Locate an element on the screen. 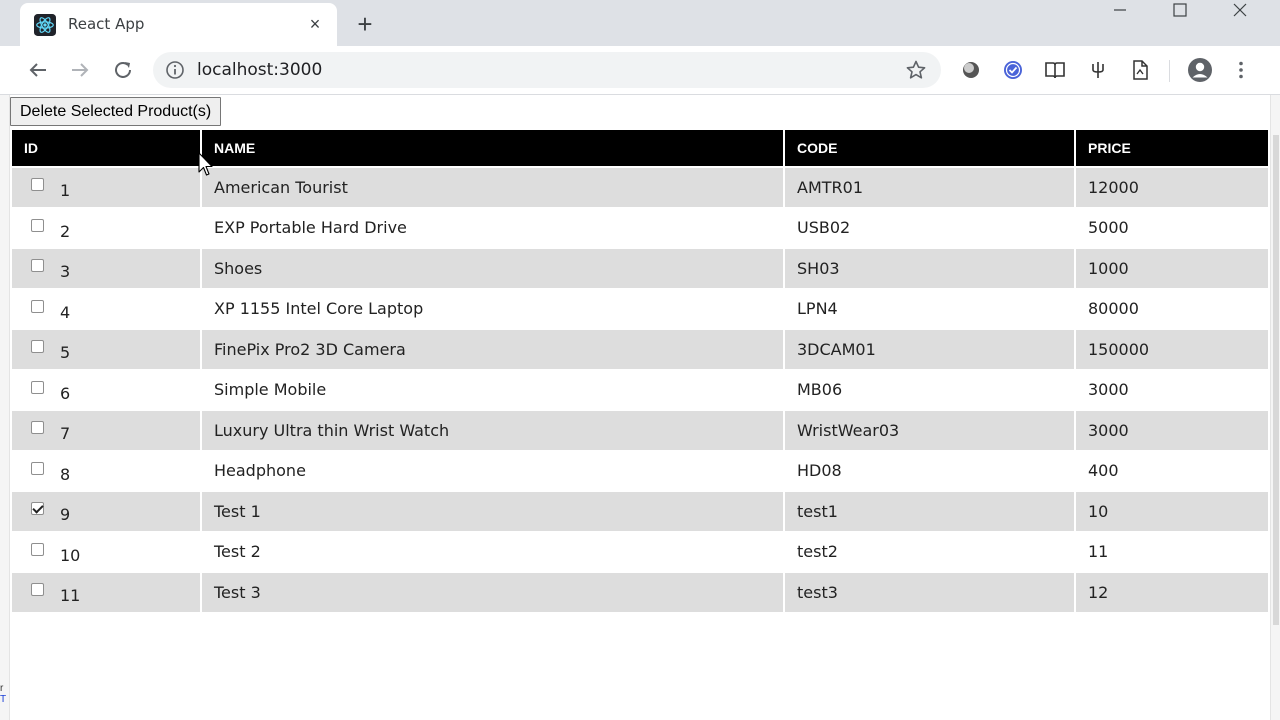  cell-id: 6 is located at coordinates (106, 389).